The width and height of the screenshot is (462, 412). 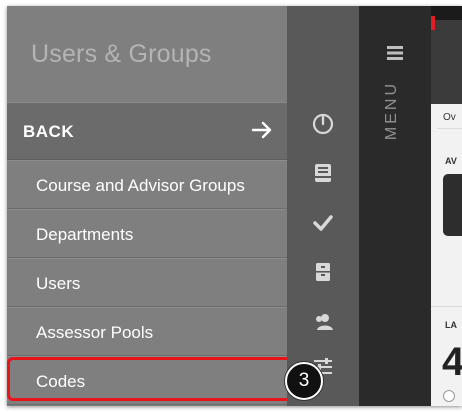 I want to click on content-number-fragment: 4, so click(x=452, y=362).